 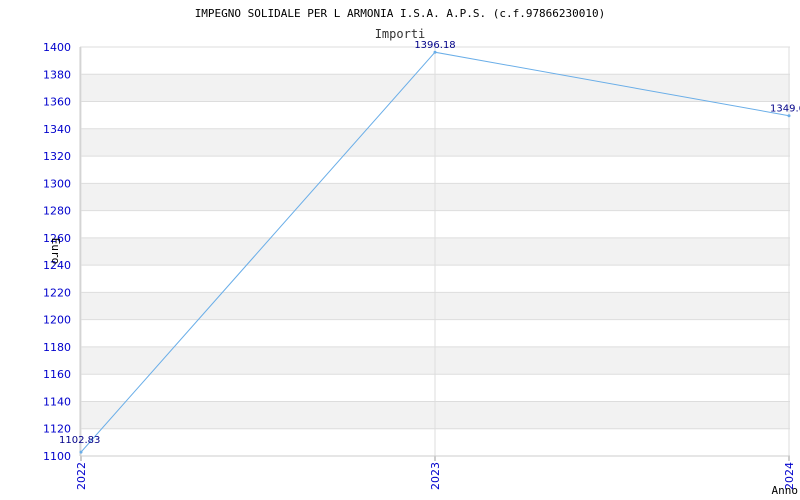 I want to click on y-tick-label: 1160, so click(x=57, y=374).